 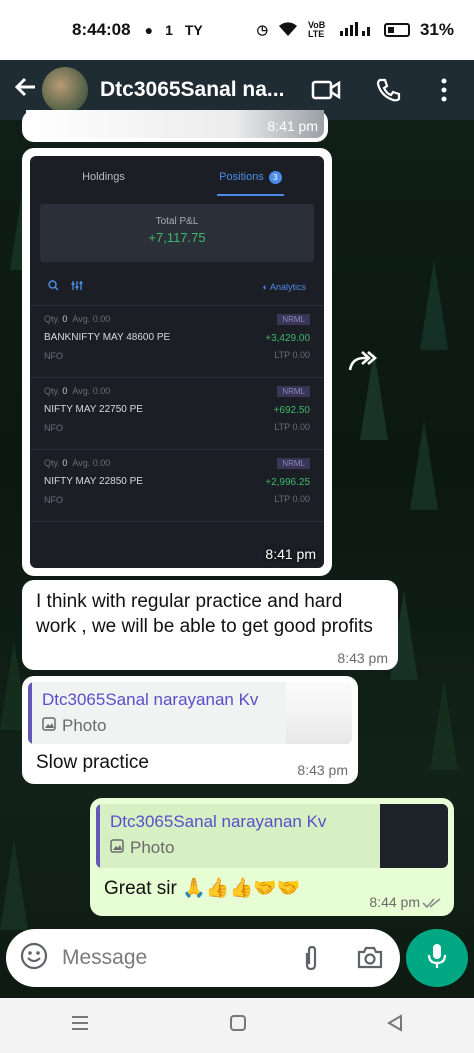 What do you see at coordinates (177, 287) in the screenshot?
I see `positions-toolbar: ◐ Analytics` at bounding box center [177, 287].